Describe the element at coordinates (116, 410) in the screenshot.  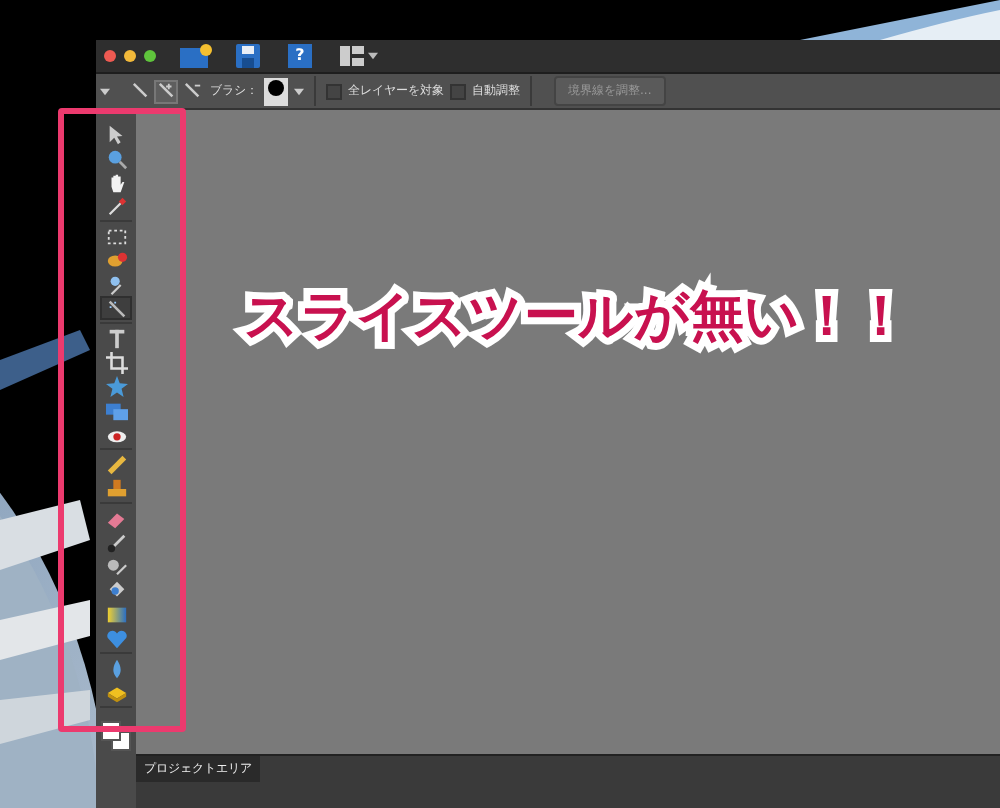
I see `rectangles-icon` at that location.